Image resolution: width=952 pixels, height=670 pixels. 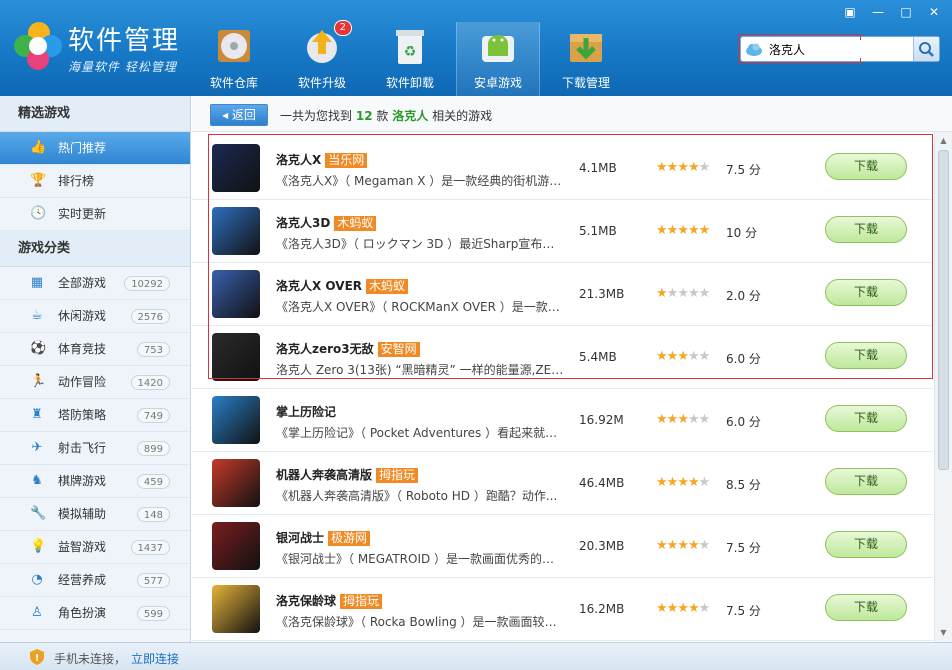 I want to click on app-slogan: 海量软件 轻松管理, so click(x=122, y=67).